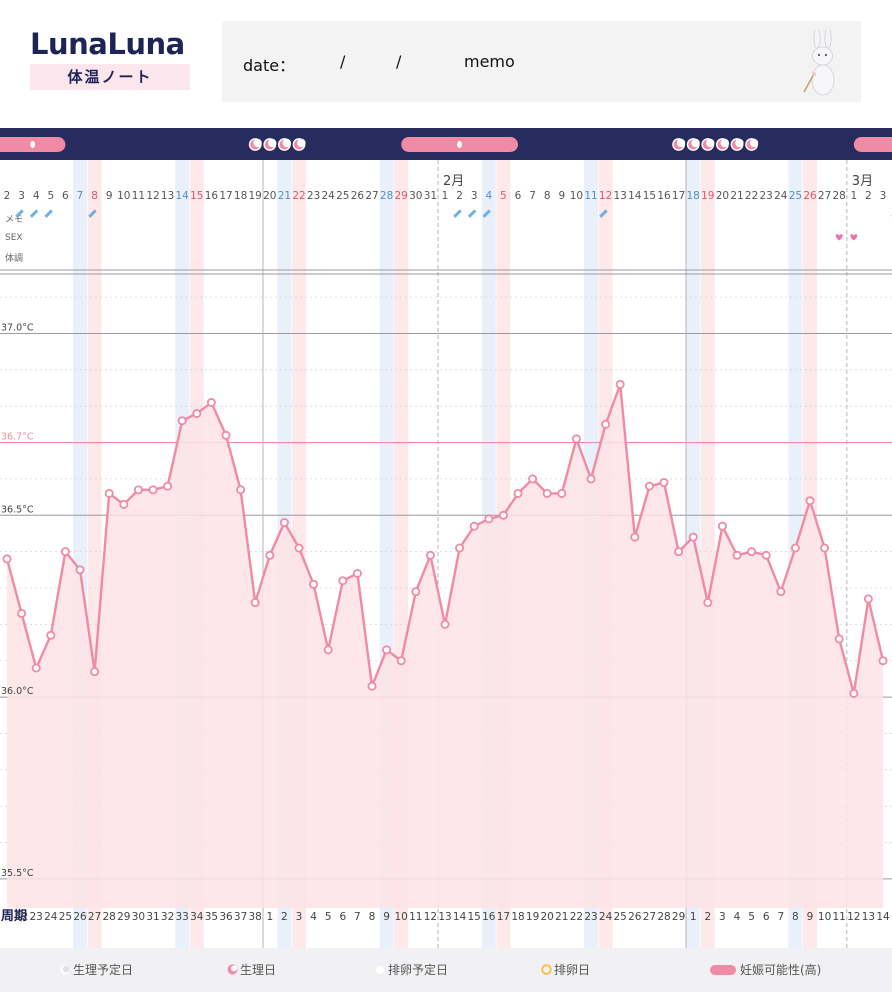 The height and width of the screenshot is (1000, 892). Describe the element at coordinates (197, 917) in the screenshot. I see `cycle-day-label: 34` at that location.